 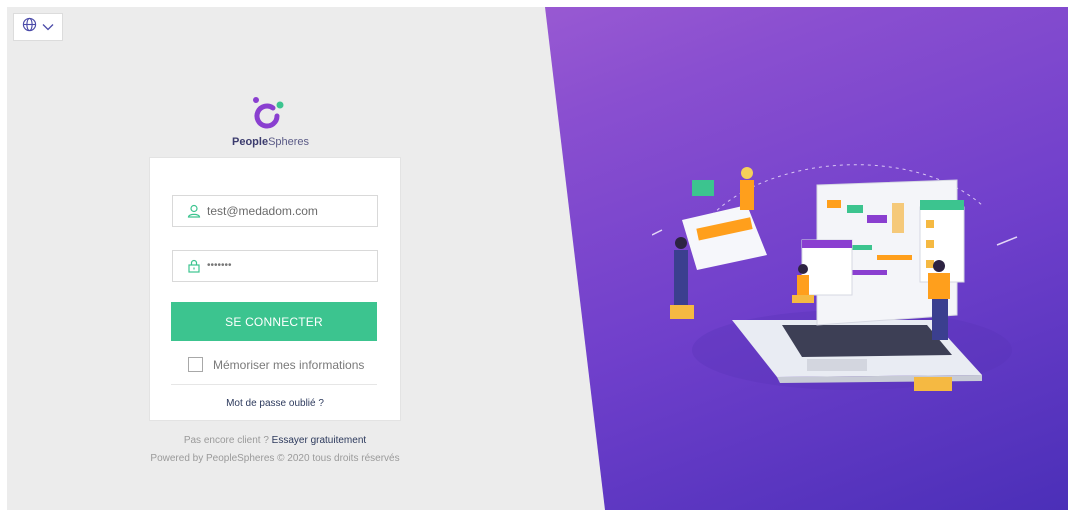 What do you see at coordinates (226, 440) in the screenshot?
I see `not-client-text: Pas encore client ?` at bounding box center [226, 440].